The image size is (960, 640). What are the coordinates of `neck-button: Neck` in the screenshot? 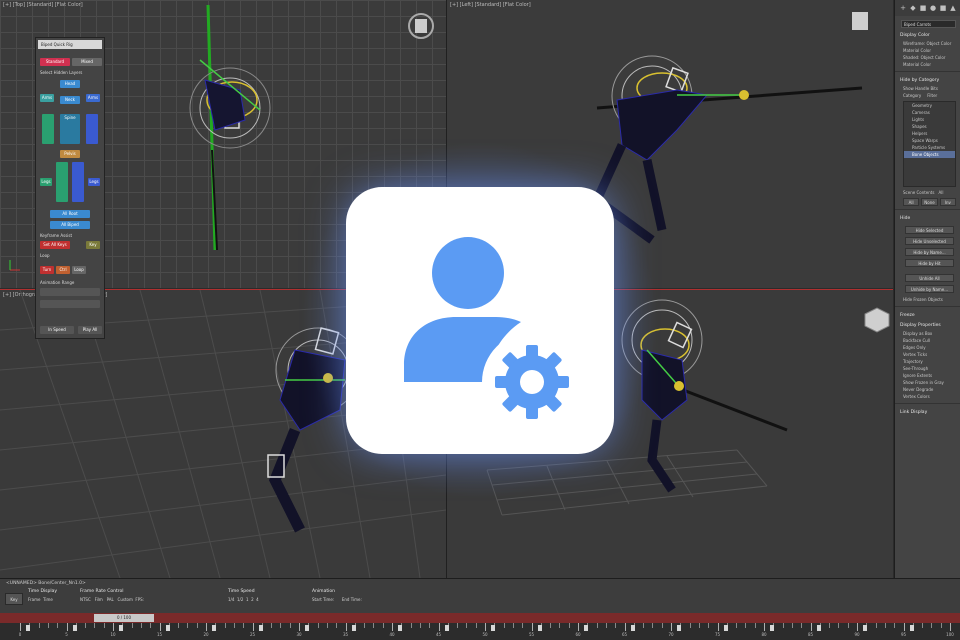 It's located at (70, 100).